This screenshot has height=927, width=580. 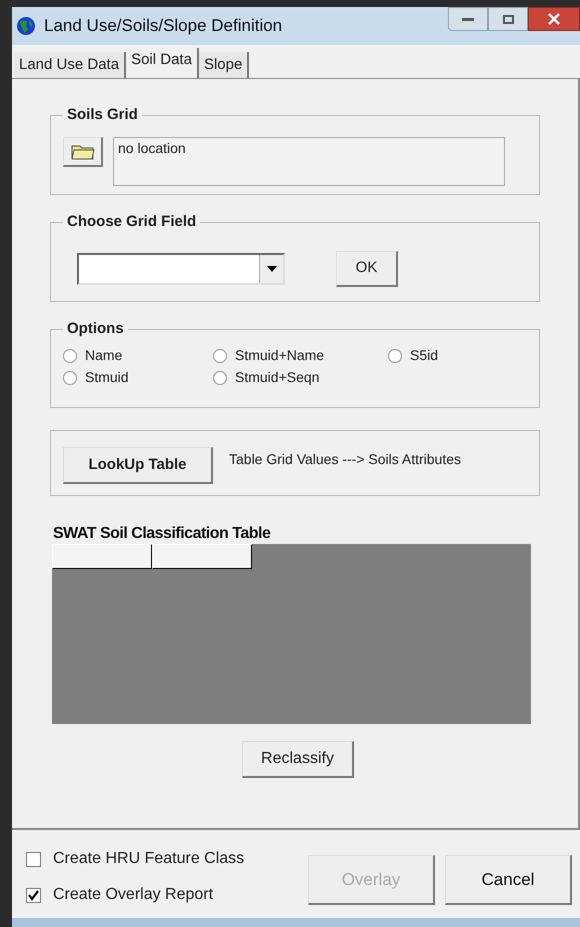 What do you see at coordinates (371, 880) in the screenshot?
I see `dialog-button: Overlay` at bounding box center [371, 880].